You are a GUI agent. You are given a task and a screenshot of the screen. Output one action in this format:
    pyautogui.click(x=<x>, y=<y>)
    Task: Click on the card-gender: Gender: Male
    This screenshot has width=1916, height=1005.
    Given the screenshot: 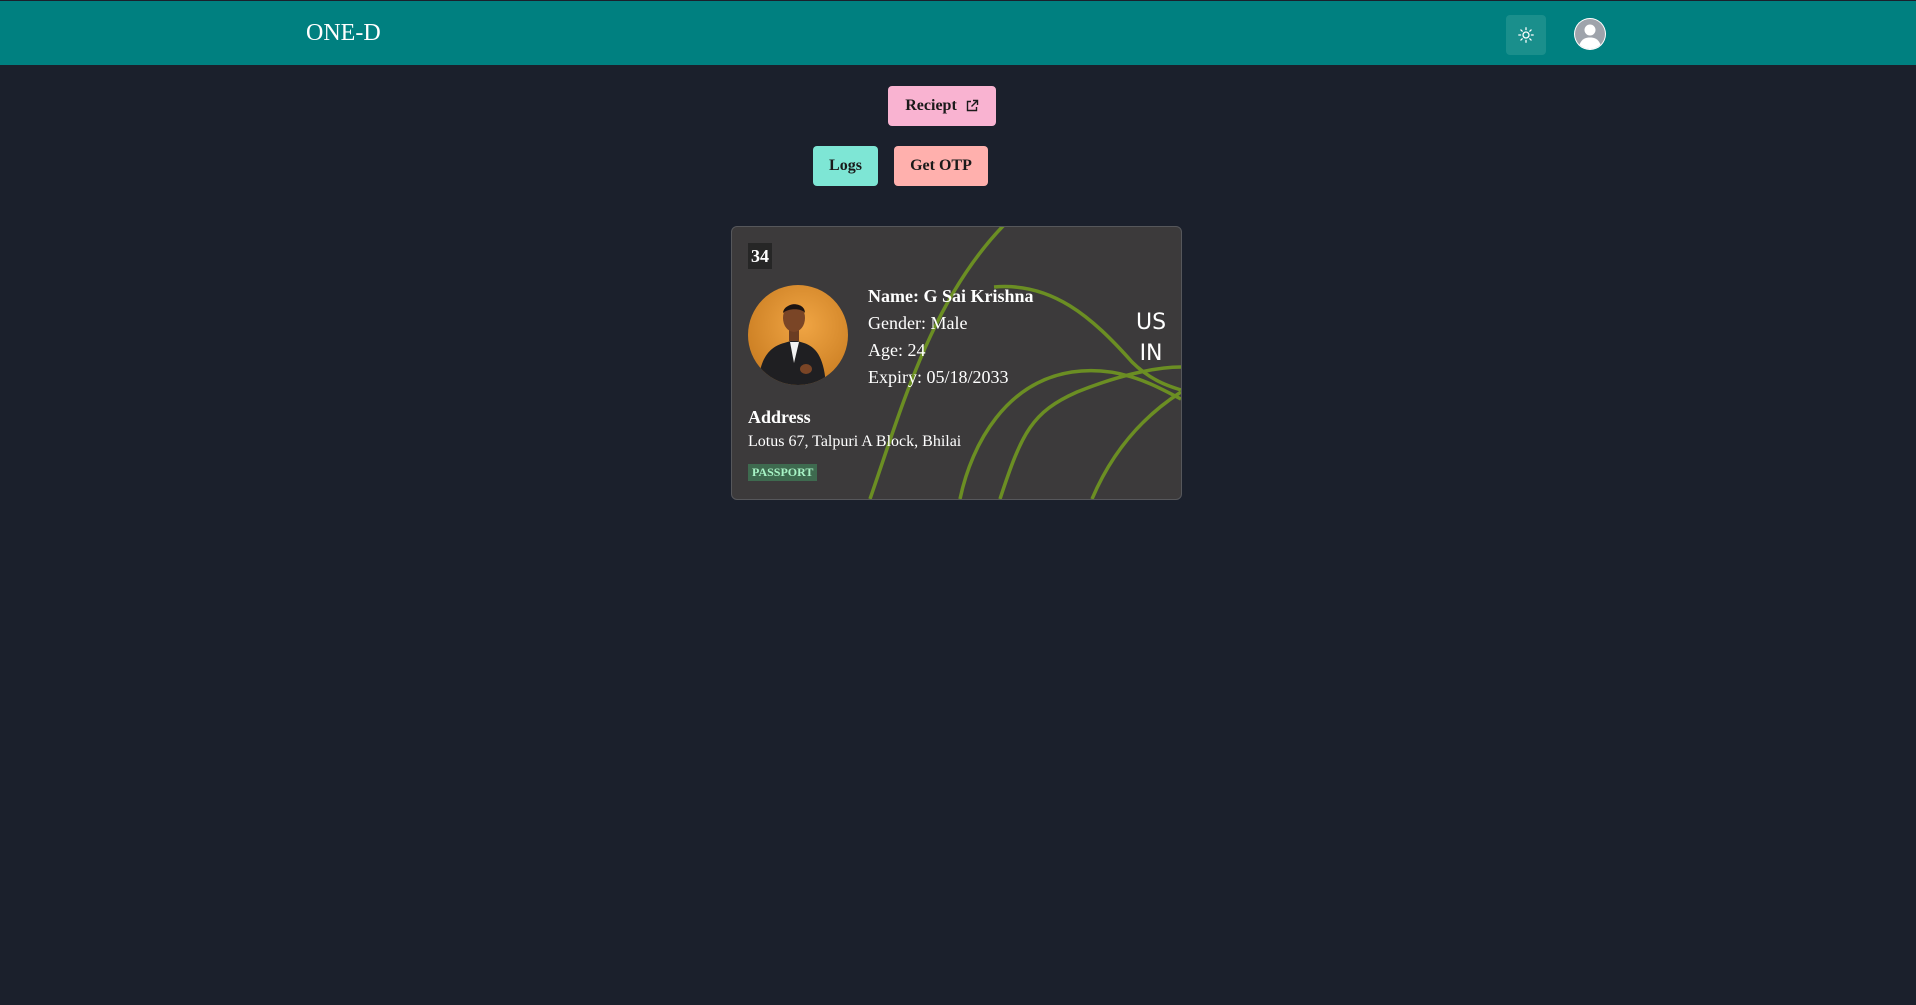 What is the action you would take?
    pyautogui.click(x=918, y=323)
    